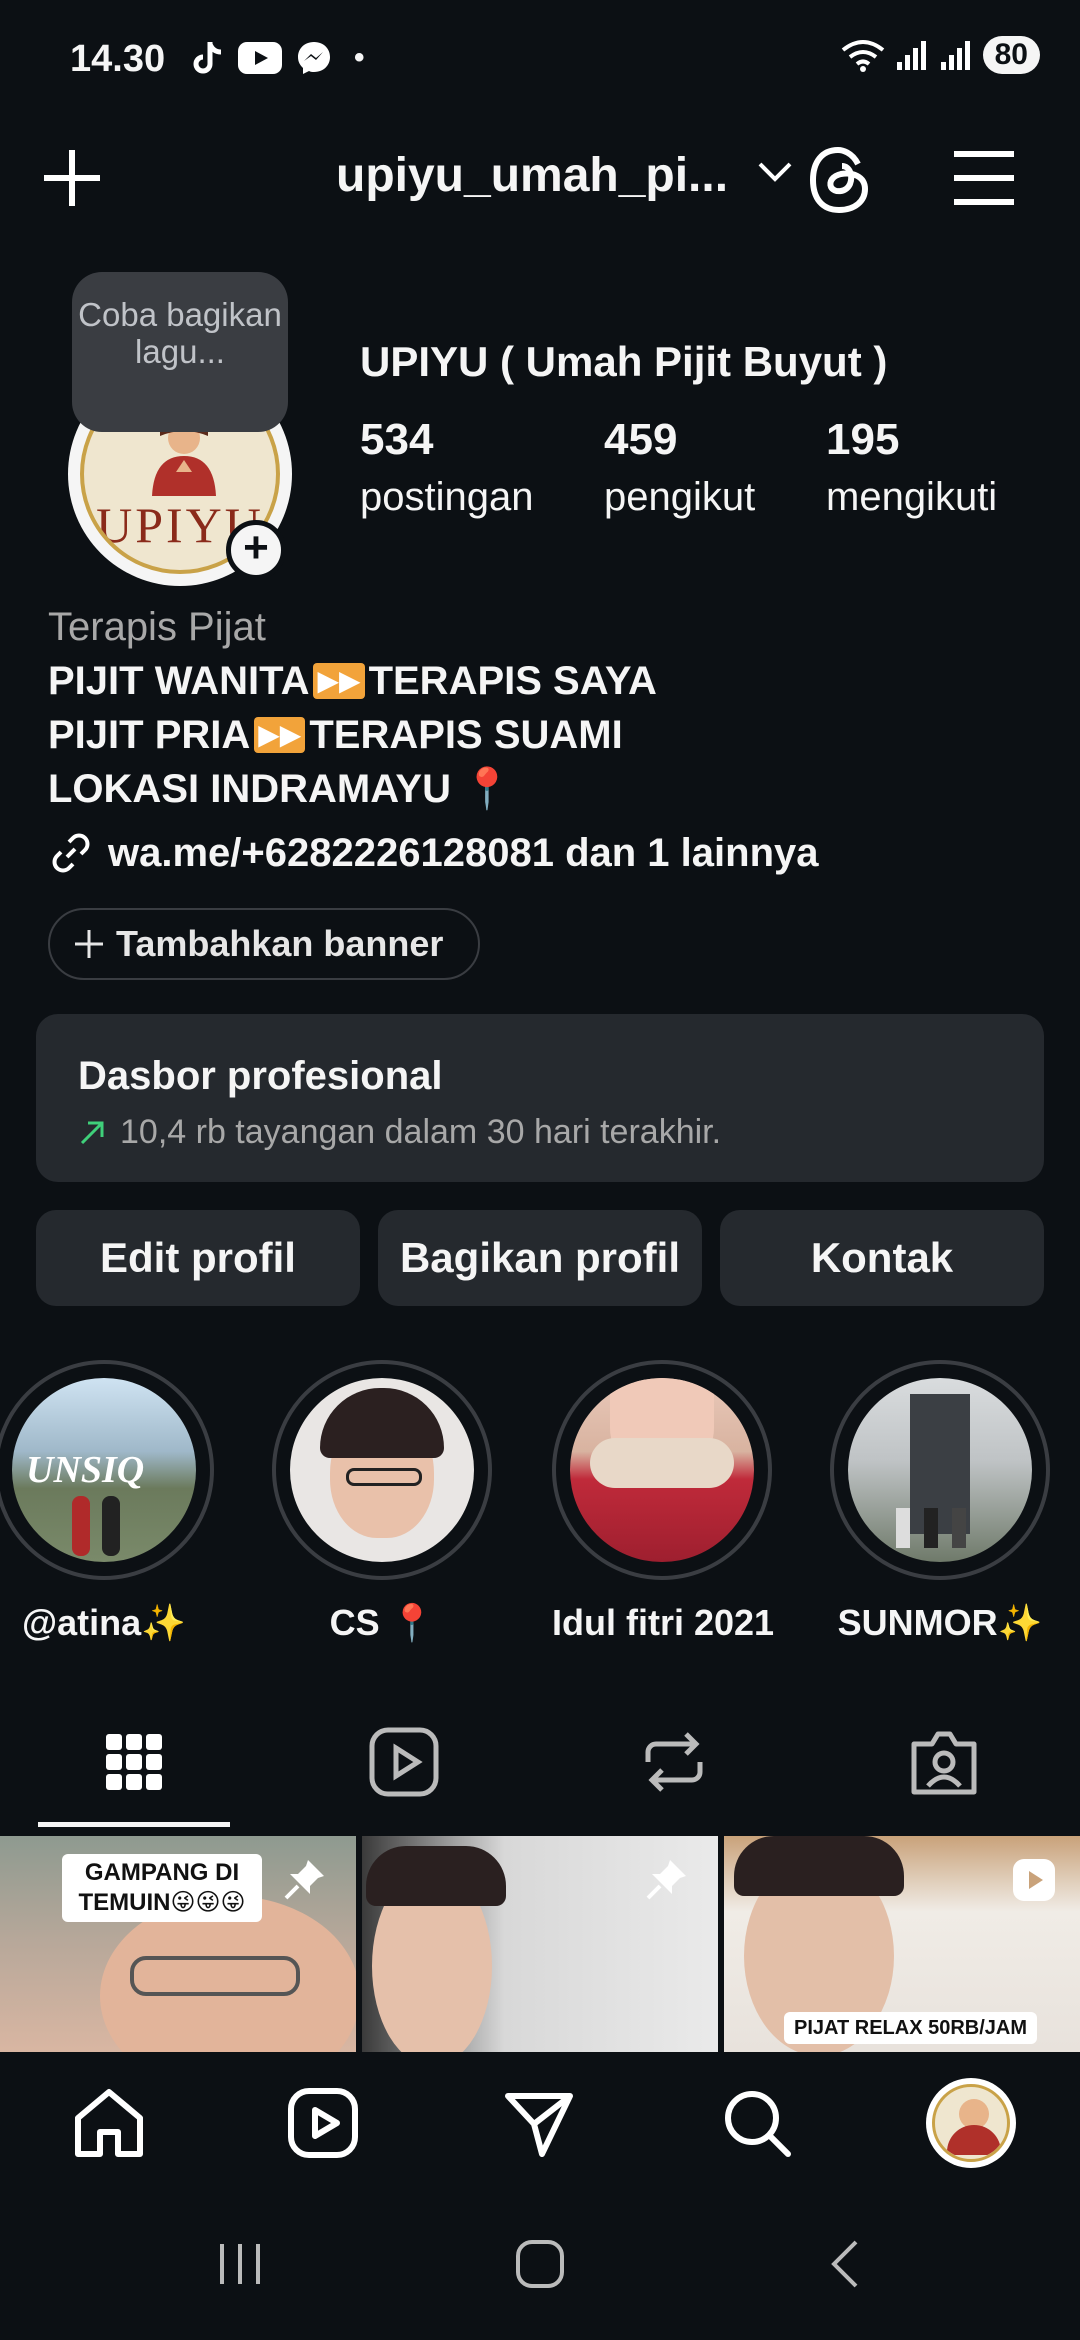  Describe the element at coordinates (447, 497) in the screenshot. I see `stat-label: postingan` at that location.